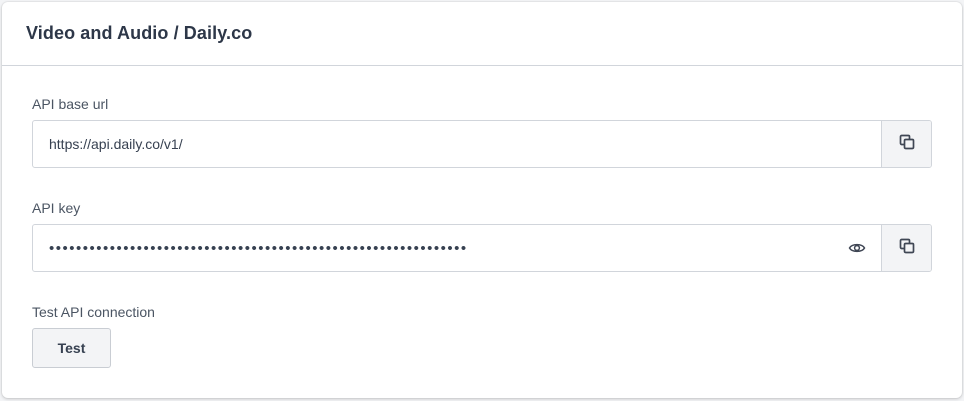 Image resolution: width=964 pixels, height=401 pixels. Describe the element at coordinates (857, 248) in the screenshot. I see `eye-icon` at that location.